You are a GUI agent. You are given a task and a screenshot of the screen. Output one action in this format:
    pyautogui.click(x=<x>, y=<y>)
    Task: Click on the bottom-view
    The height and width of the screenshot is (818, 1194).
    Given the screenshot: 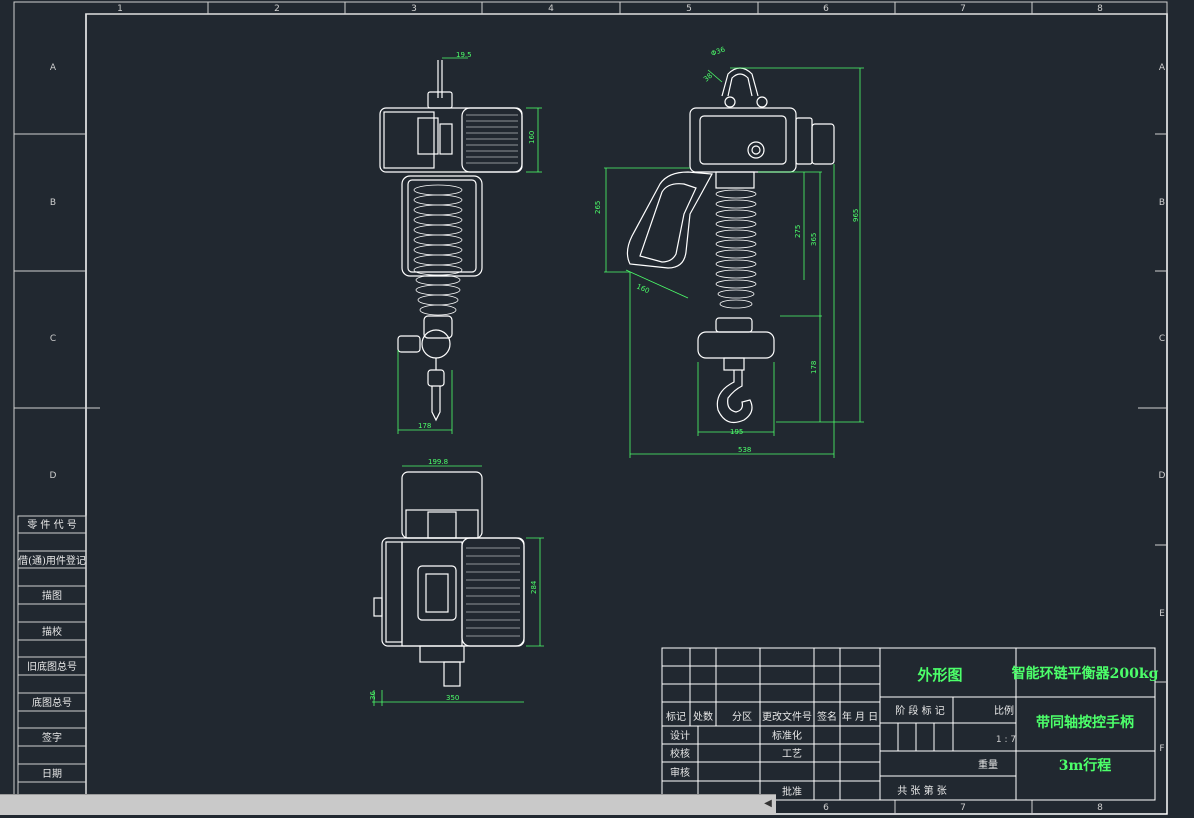 What is the action you would take?
    pyautogui.click(x=449, y=579)
    